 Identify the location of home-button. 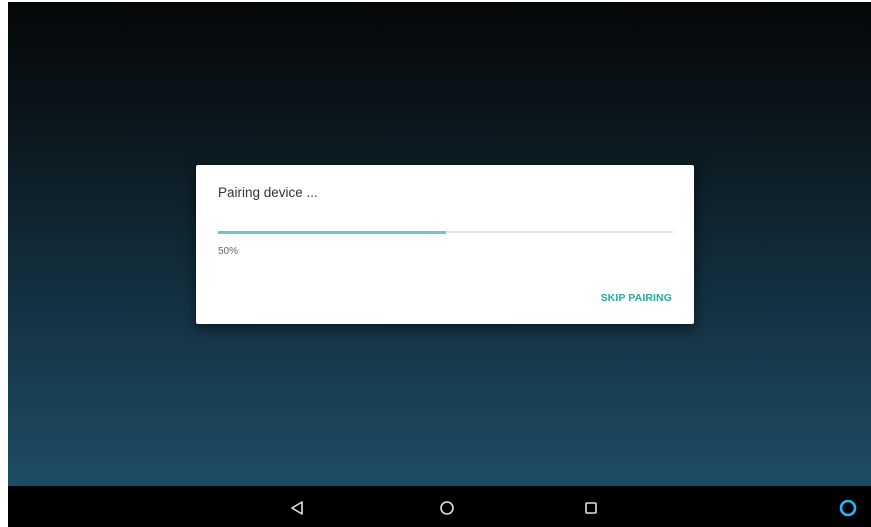
(447, 508).